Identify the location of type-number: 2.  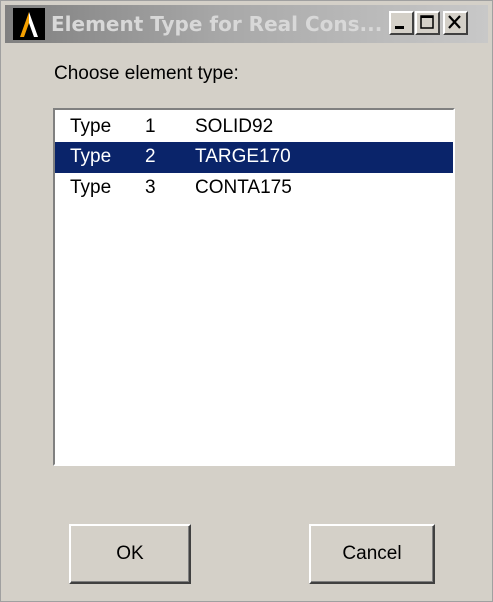
(150, 156).